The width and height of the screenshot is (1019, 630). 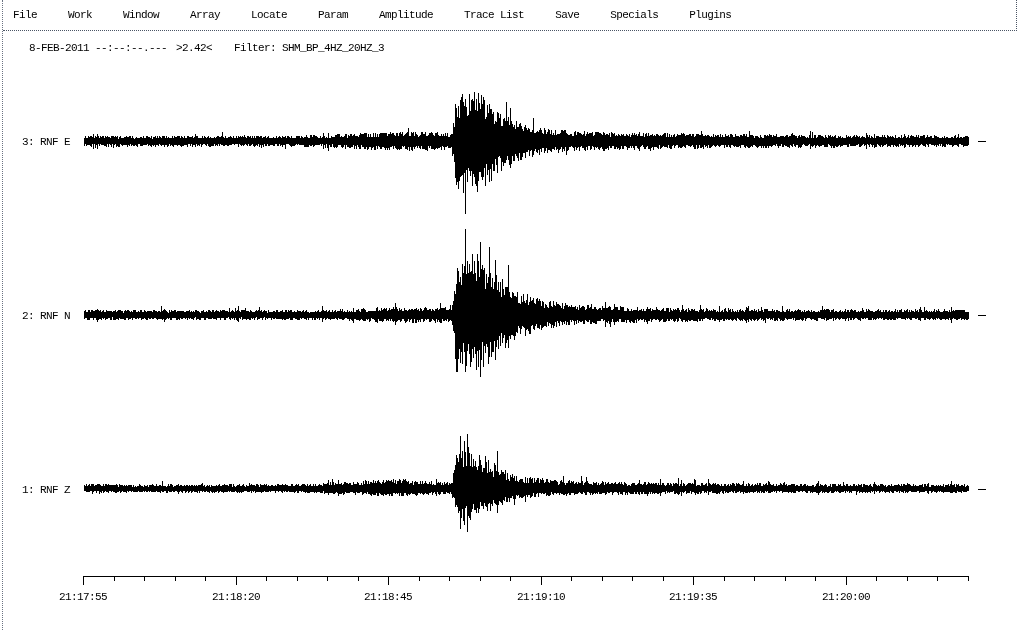 What do you see at coordinates (388, 597) in the screenshot?
I see `axis-label: 21:18:45` at bounding box center [388, 597].